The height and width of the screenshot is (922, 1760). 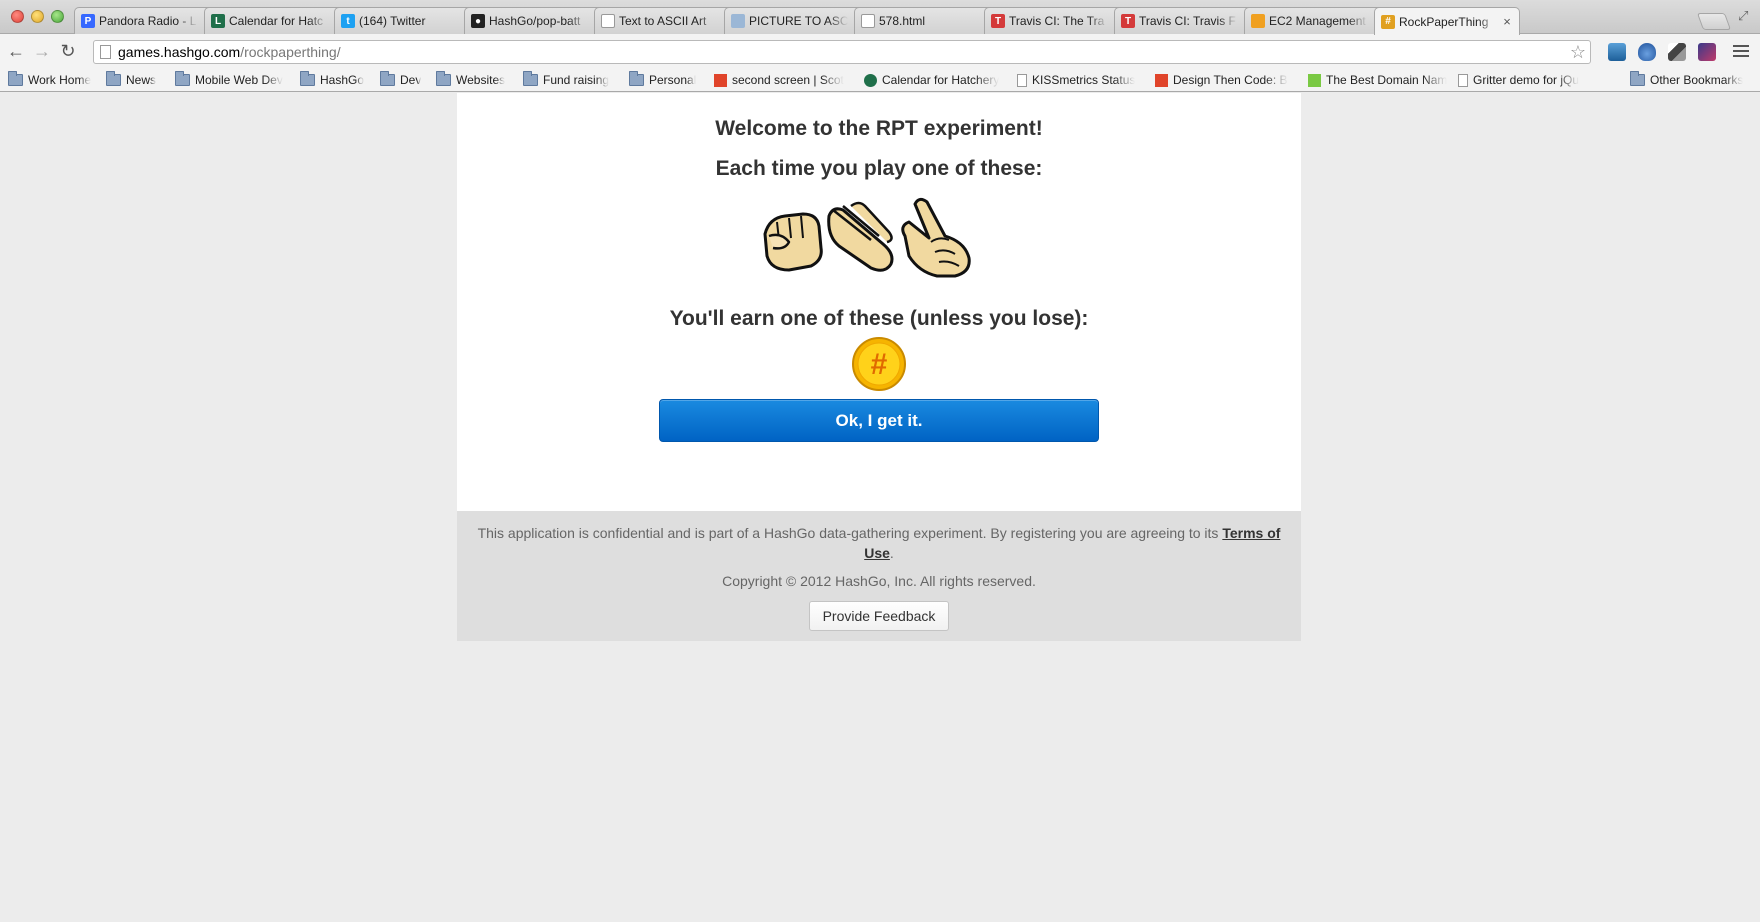 I want to click on url-host: games.hashgo.com, so click(x=179, y=52).